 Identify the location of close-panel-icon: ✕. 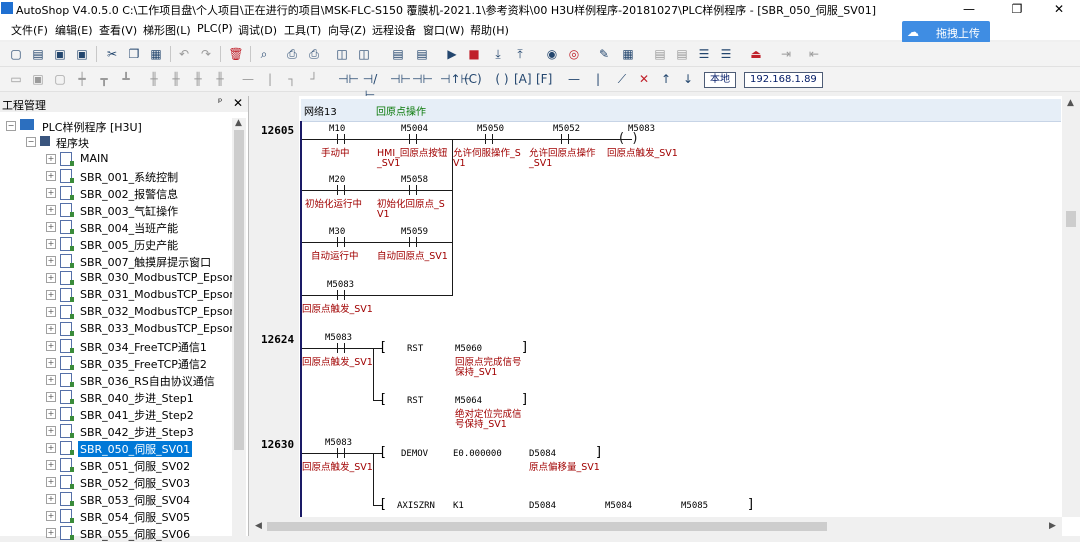
(238, 103).